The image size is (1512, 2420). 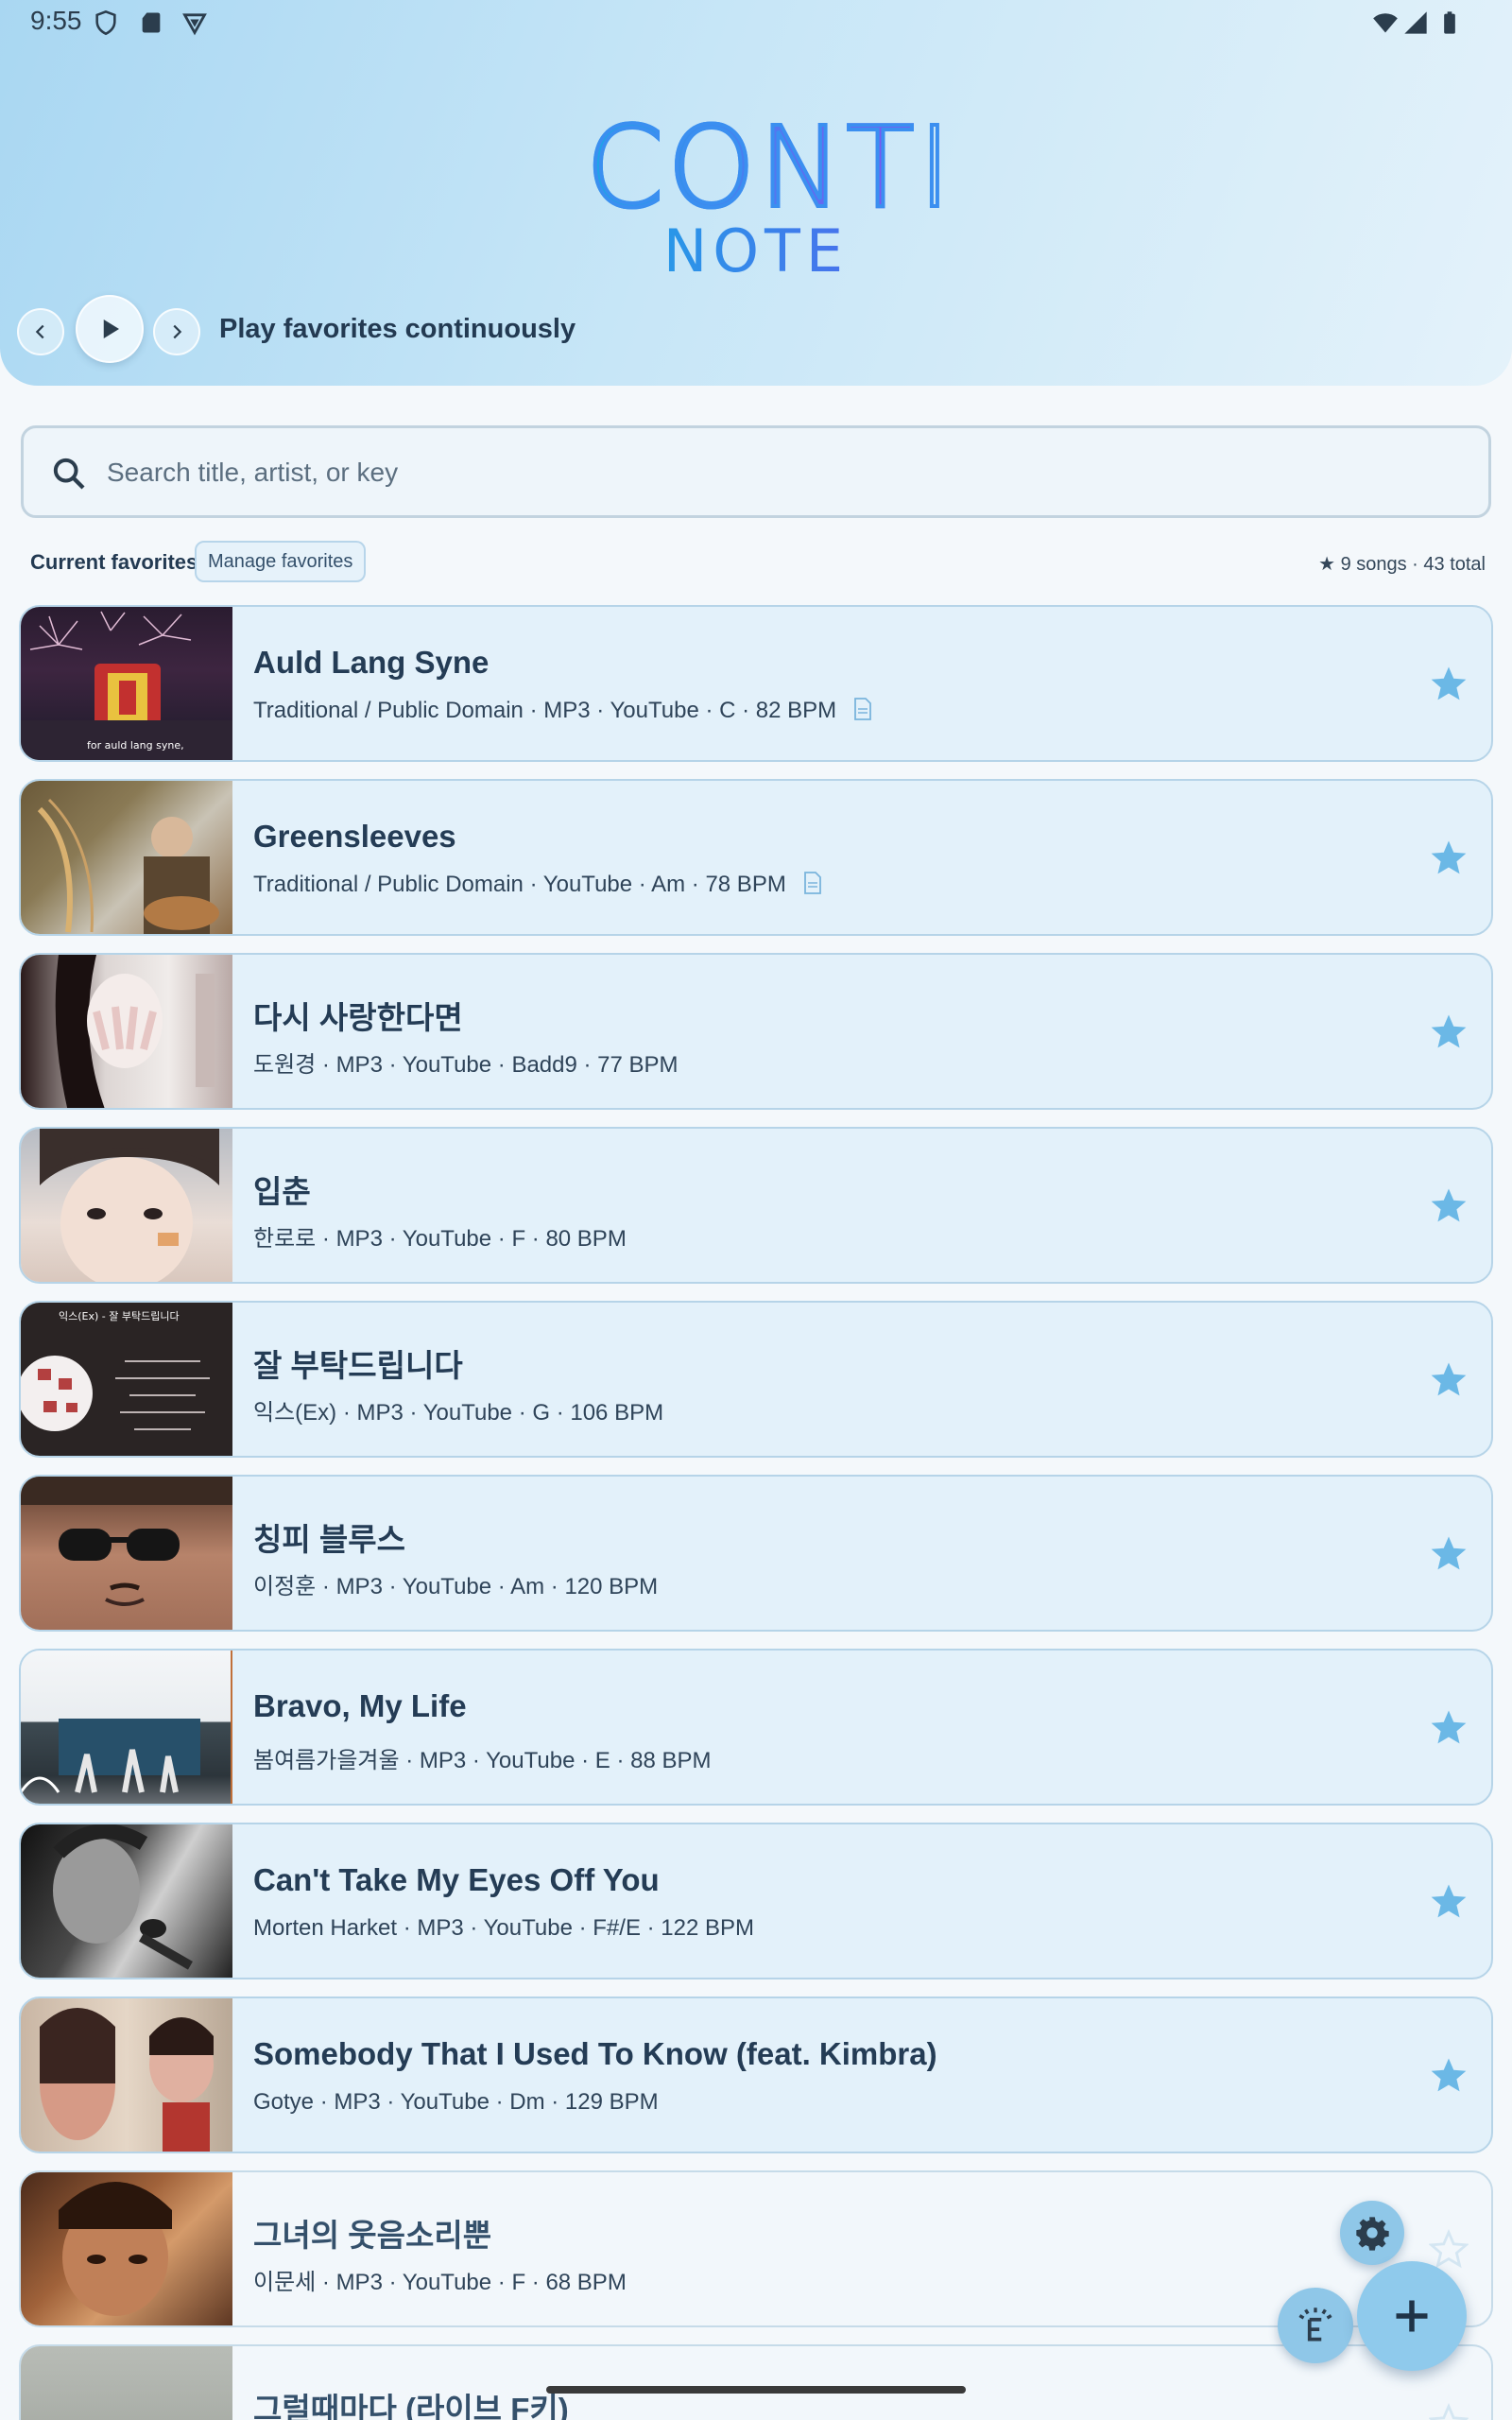 I want to click on manage-favorites-button: Manage favorites, so click(x=281, y=561).